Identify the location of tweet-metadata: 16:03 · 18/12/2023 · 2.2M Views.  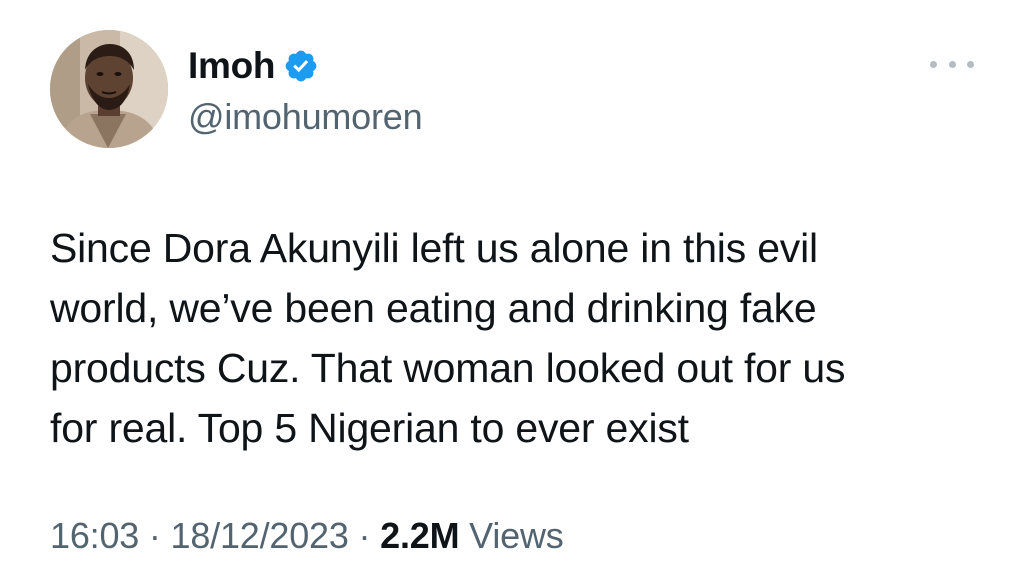
(307, 536).